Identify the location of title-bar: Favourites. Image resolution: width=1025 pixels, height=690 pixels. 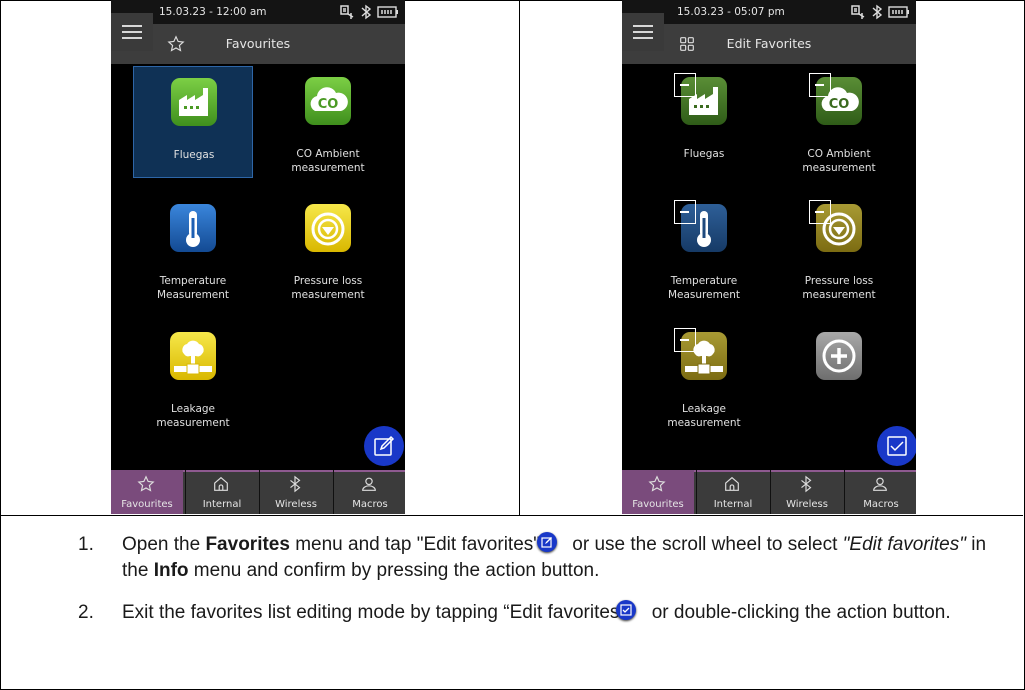
(258, 44).